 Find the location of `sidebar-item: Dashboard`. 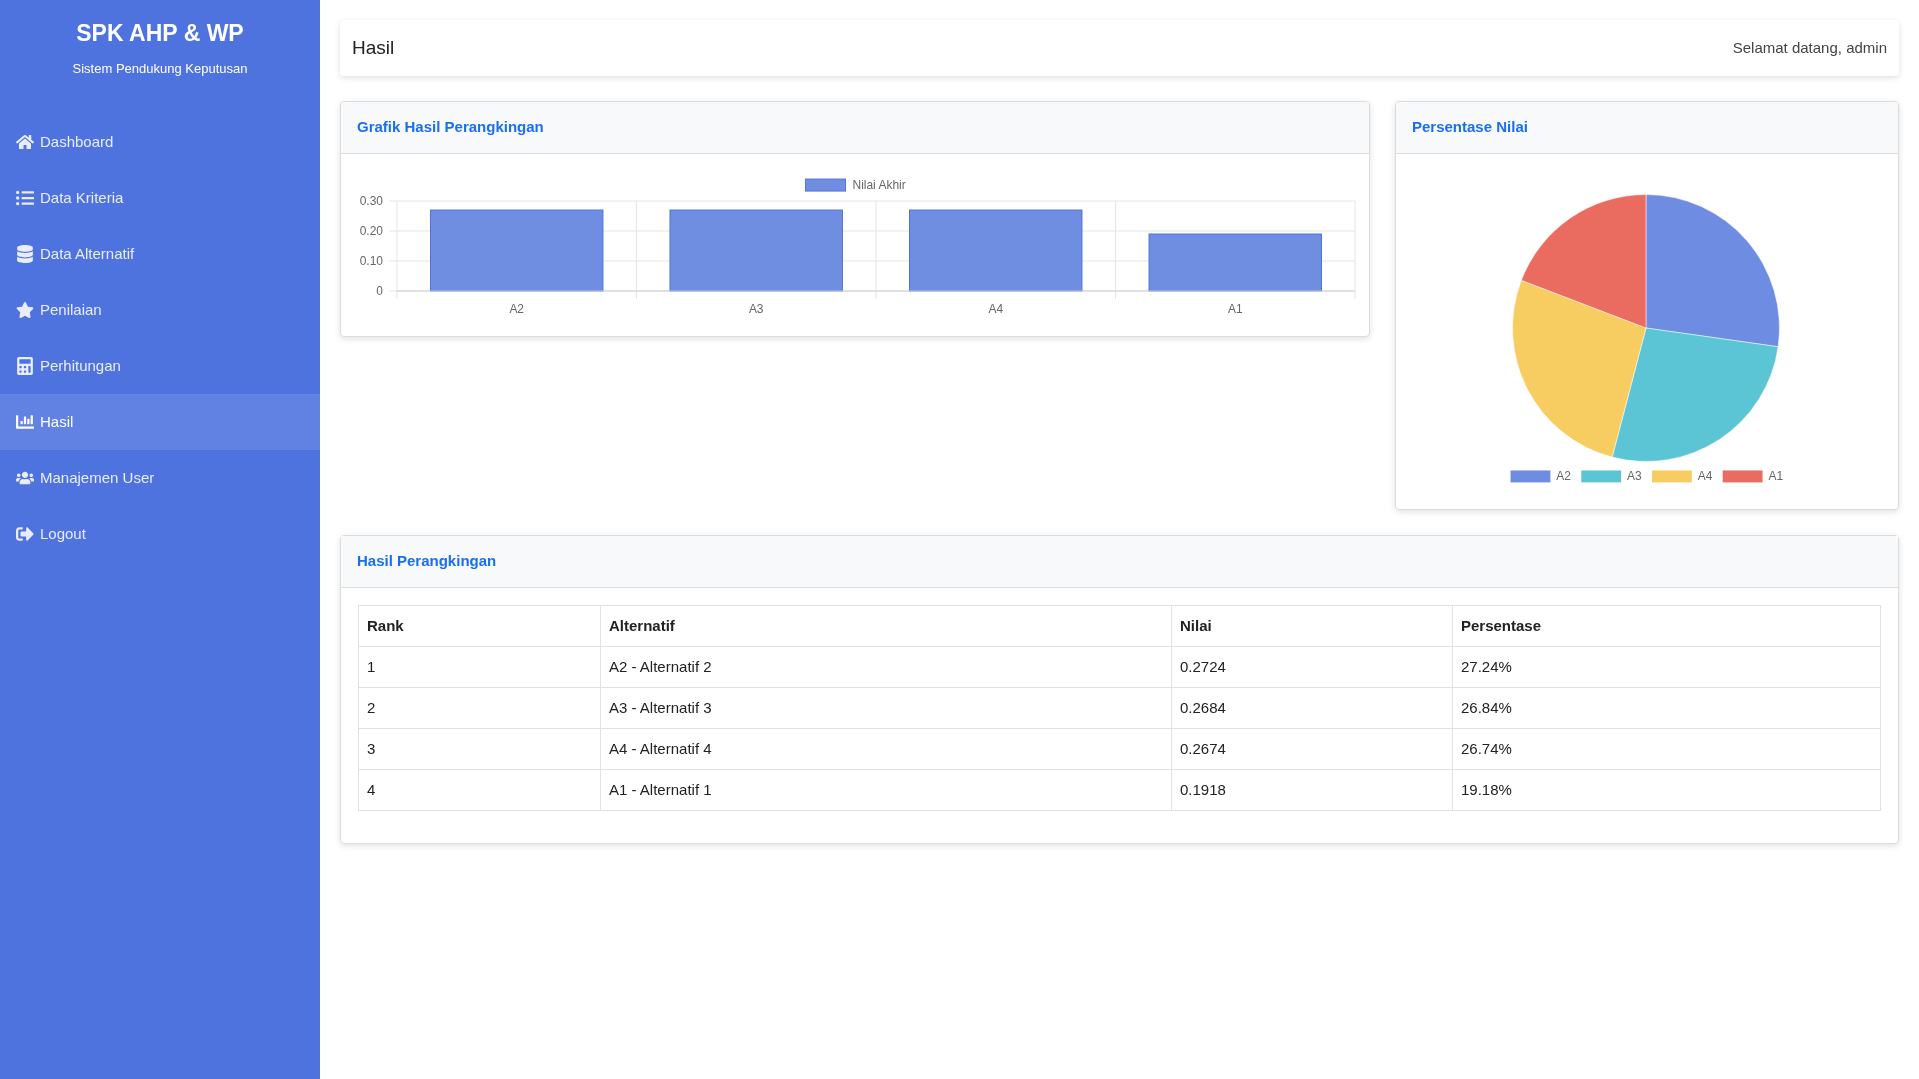

sidebar-item: Dashboard is located at coordinates (160, 142).